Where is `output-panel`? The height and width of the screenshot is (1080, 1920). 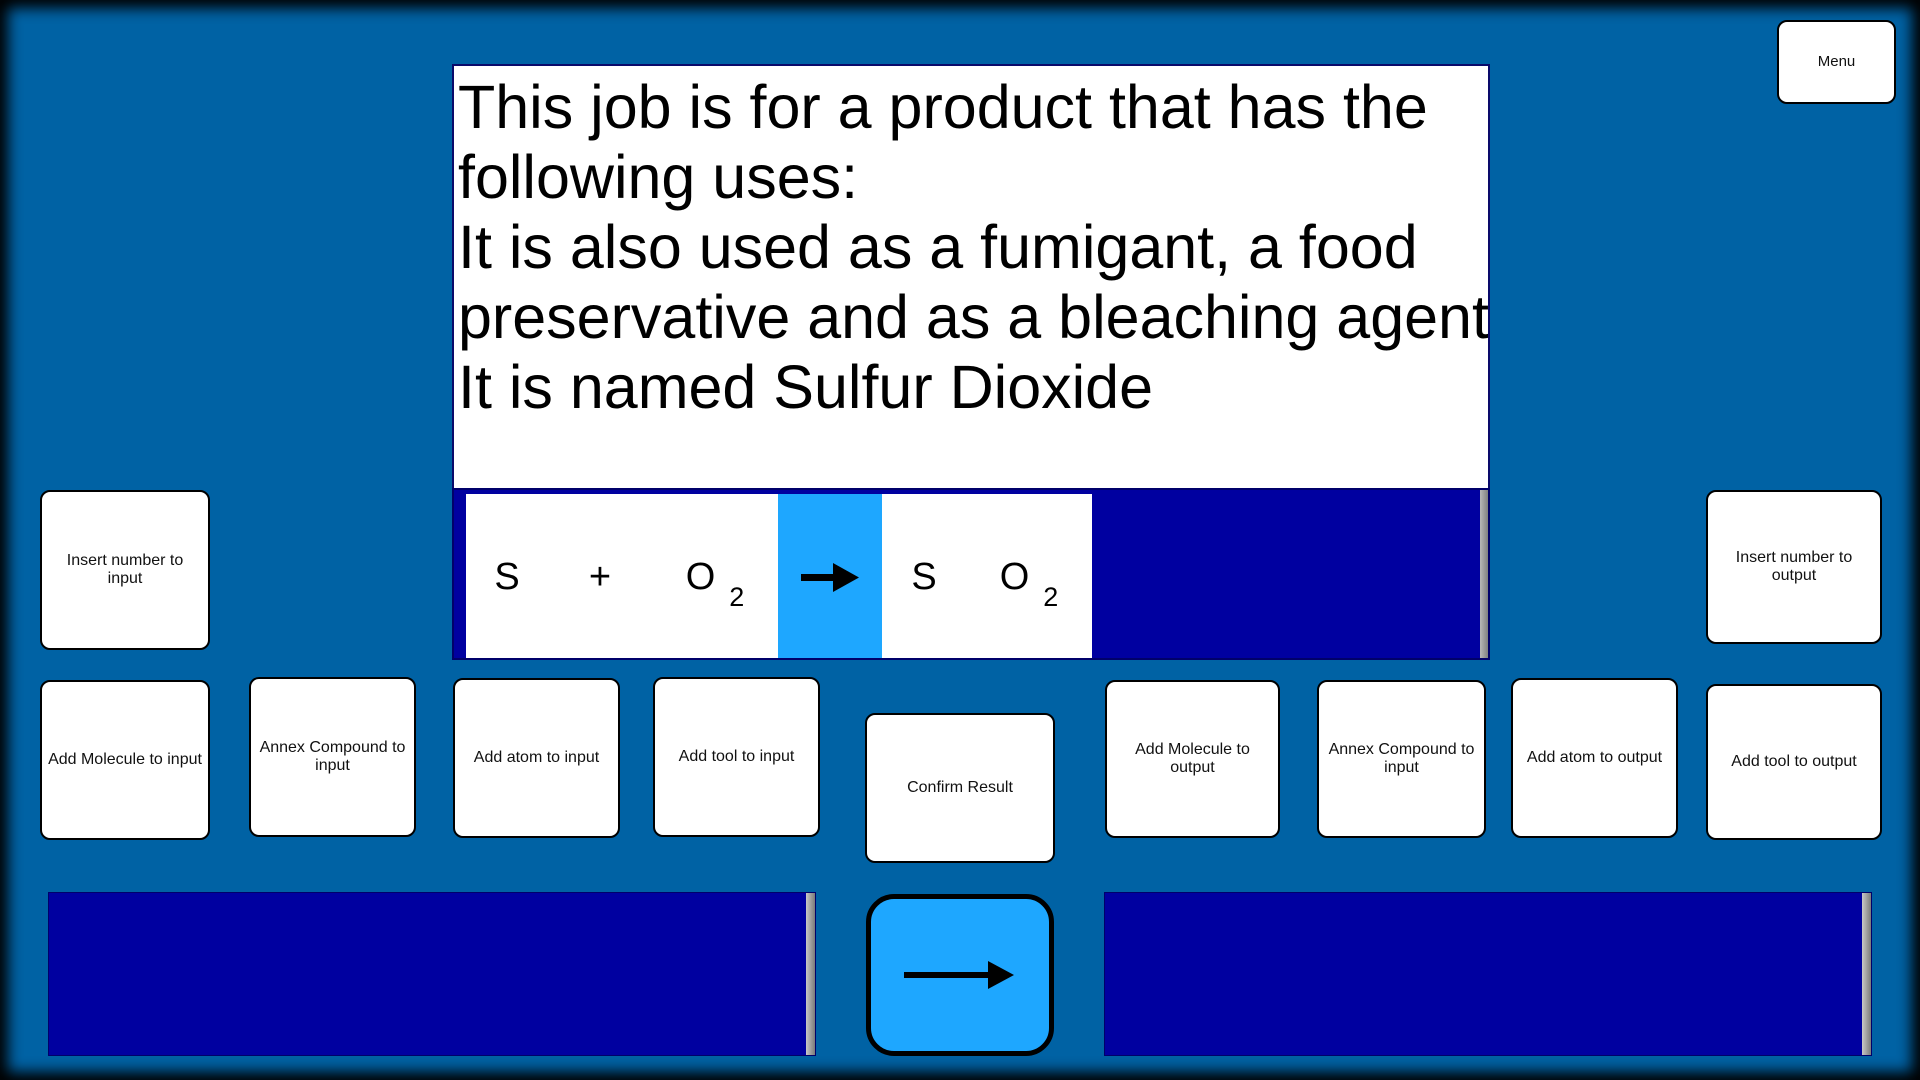 output-panel is located at coordinates (1488, 974).